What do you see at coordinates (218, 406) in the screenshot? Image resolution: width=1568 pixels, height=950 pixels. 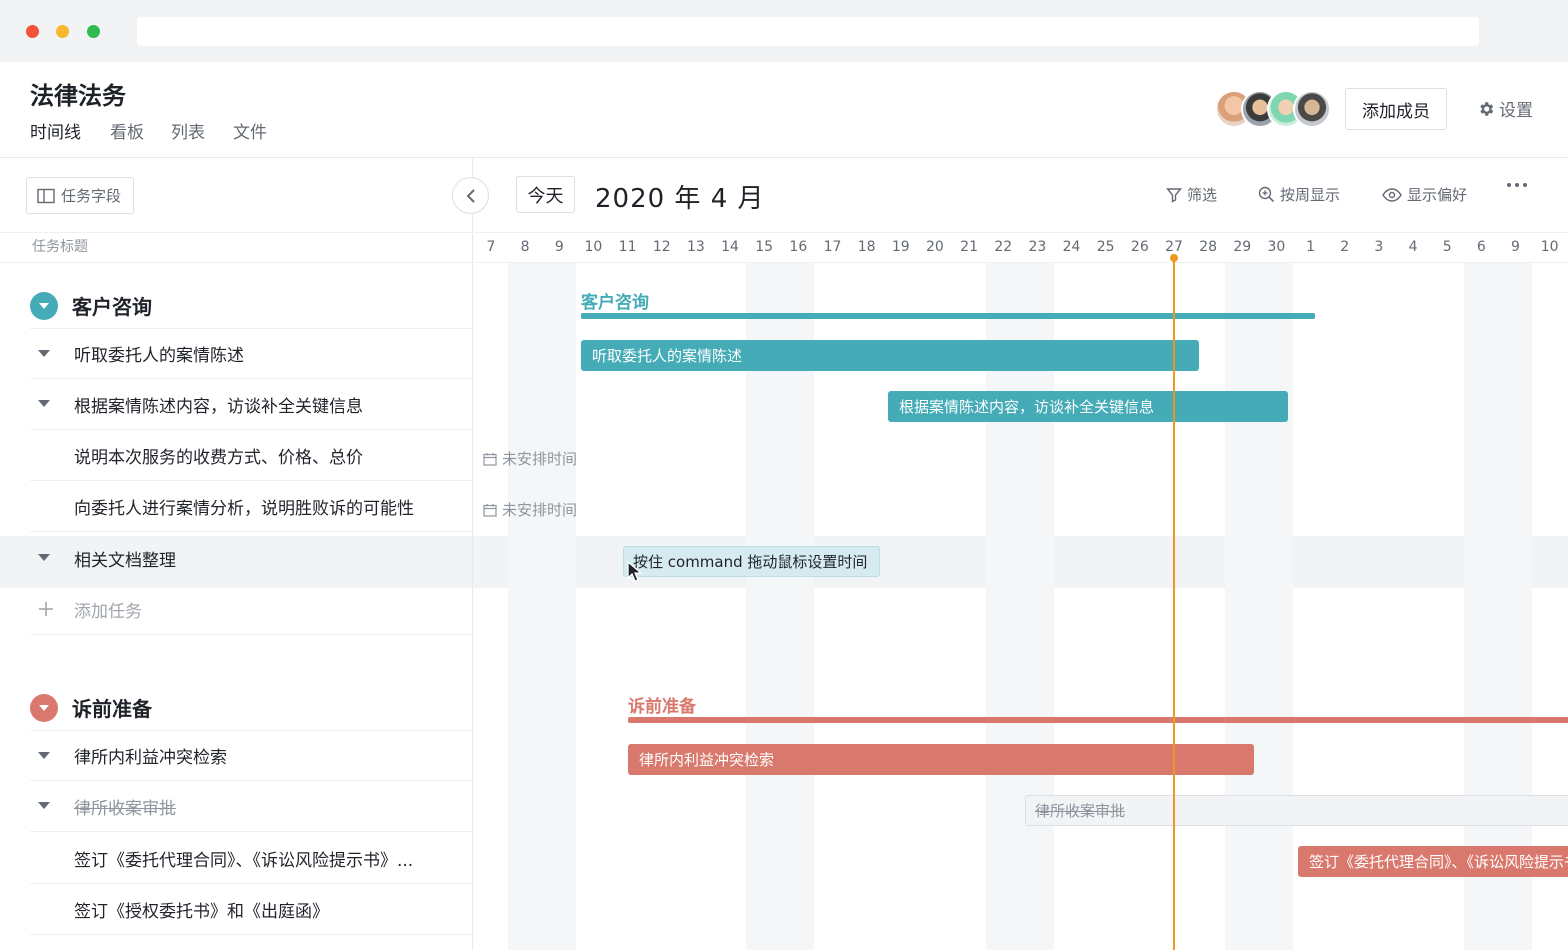 I see `task-title: 根据案情陈述内容，访谈补全关键信息` at bounding box center [218, 406].